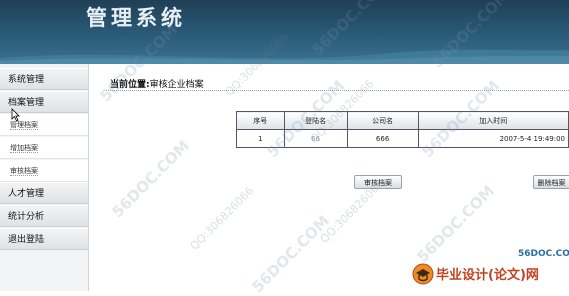 The height and width of the screenshot is (296, 569). I want to click on app-title: 管理系统, so click(136, 17).